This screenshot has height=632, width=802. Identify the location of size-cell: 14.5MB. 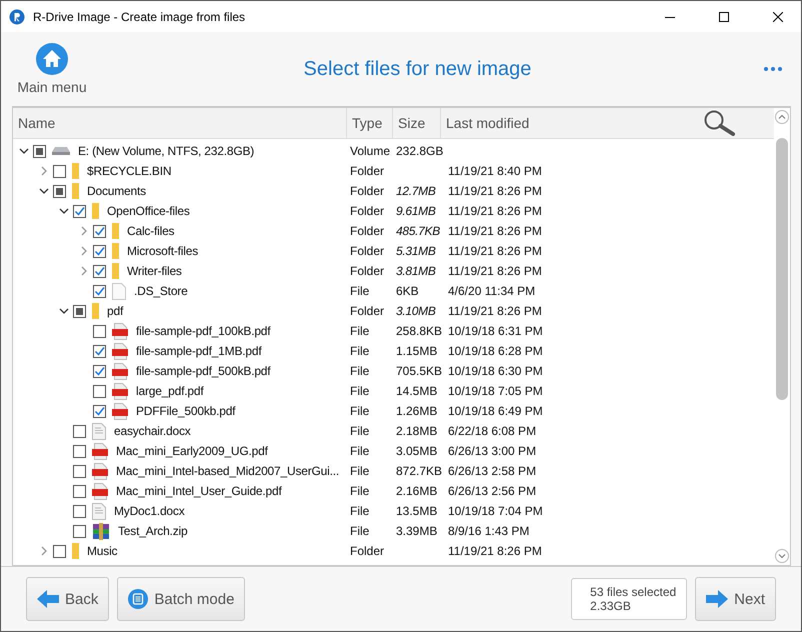
(417, 391).